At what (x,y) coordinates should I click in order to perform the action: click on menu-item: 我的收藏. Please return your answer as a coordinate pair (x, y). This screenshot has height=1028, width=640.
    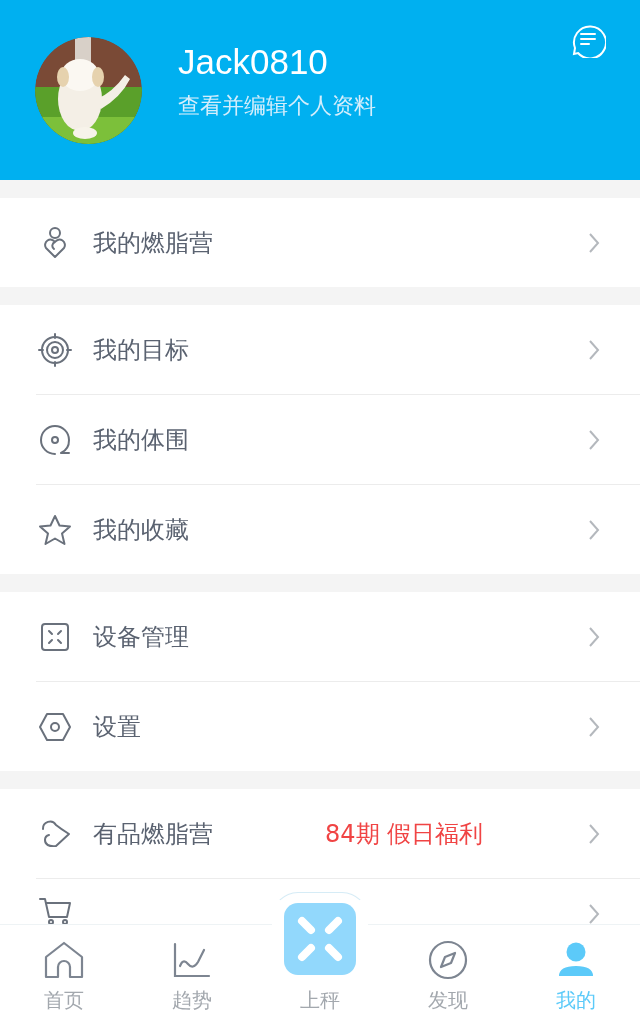
    Looking at the image, I should click on (338, 529).